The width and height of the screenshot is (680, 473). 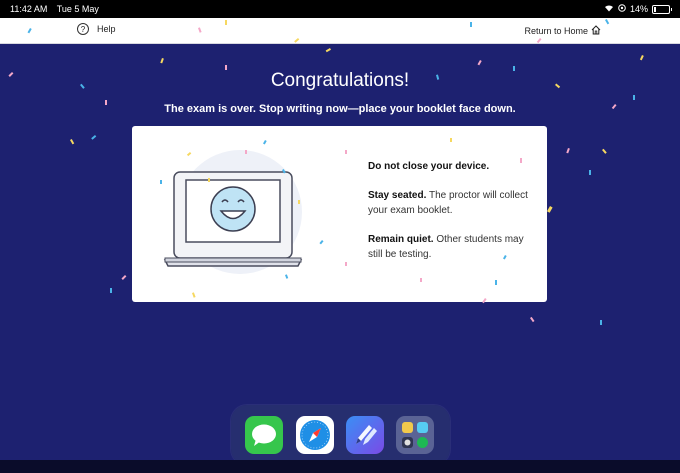 I want to click on help-label: Help, so click(x=106, y=29).